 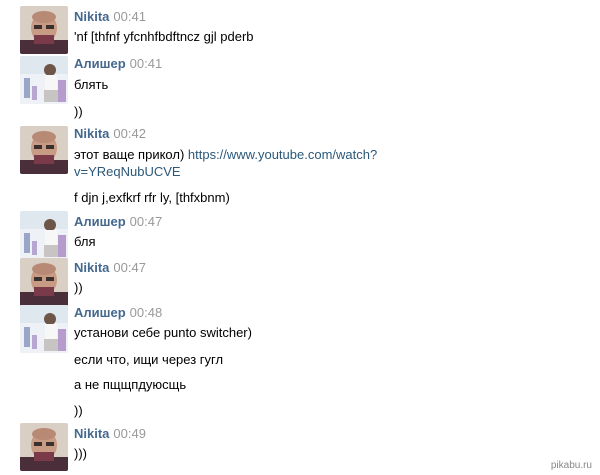 What do you see at coordinates (163, 332) in the screenshot?
I see `message-text: установи себе punto switcher)` at bounding box center [163, 332].